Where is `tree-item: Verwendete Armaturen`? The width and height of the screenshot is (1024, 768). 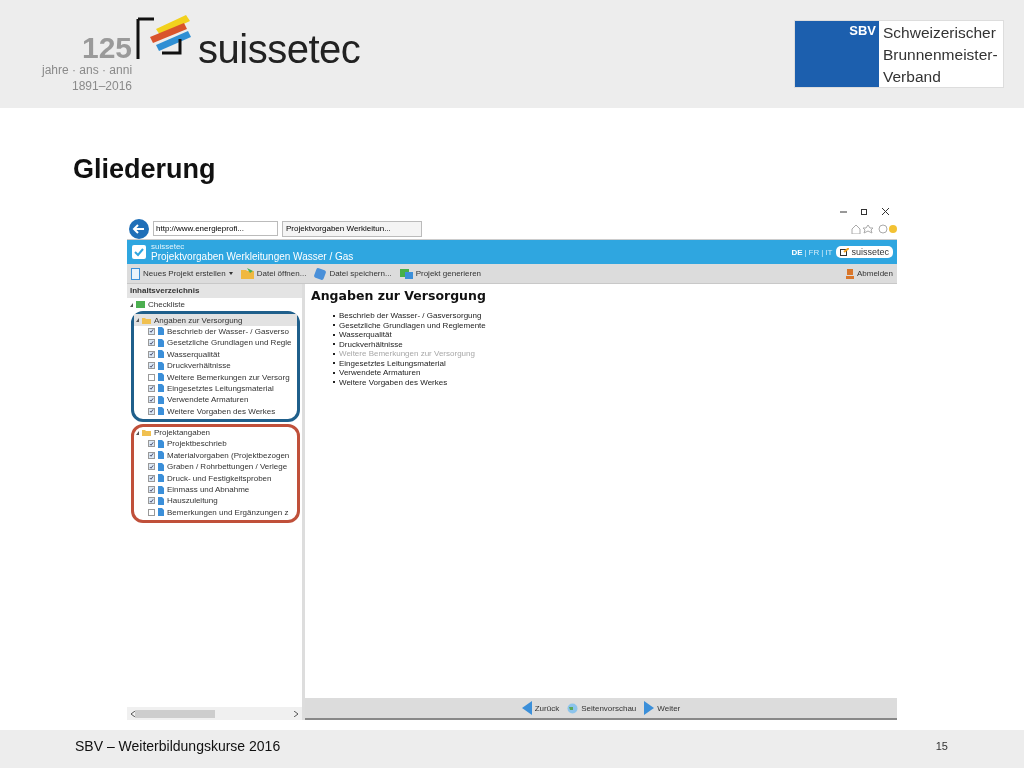
tree-item: Verwendete Armaturen is located at coordinates (208, 400).